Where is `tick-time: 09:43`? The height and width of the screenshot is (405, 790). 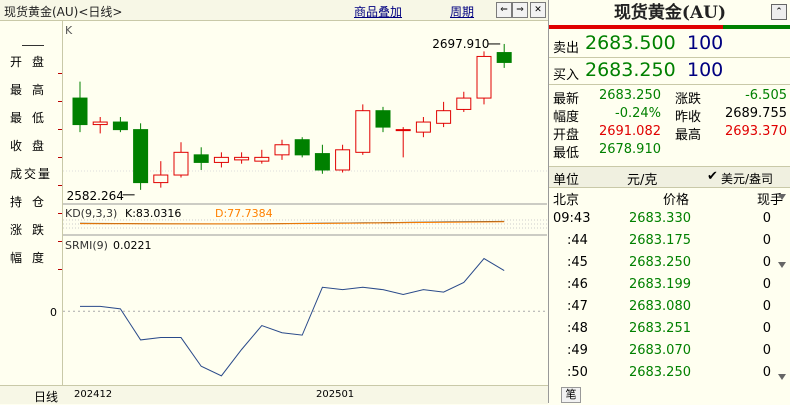
tick-time: 09:43 is located at coordinates (572, 218).